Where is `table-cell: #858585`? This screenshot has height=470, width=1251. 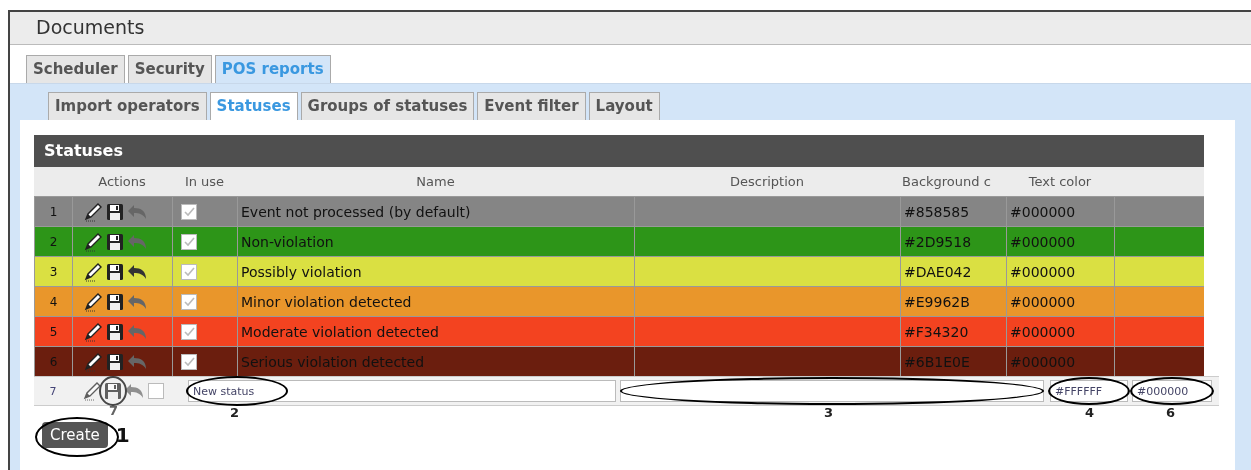
table-cell: #858585 is located at coordinates (953, 211).